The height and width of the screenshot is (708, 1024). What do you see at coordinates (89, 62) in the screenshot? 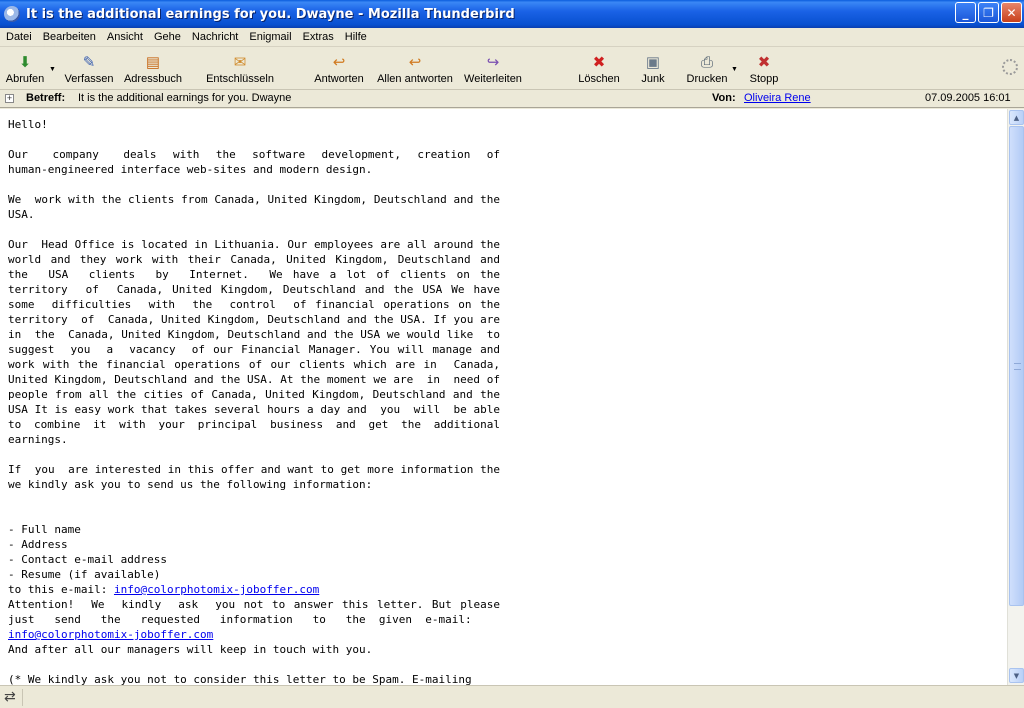
I see `compose-icon: ✎` at bounding box center [89, 62].